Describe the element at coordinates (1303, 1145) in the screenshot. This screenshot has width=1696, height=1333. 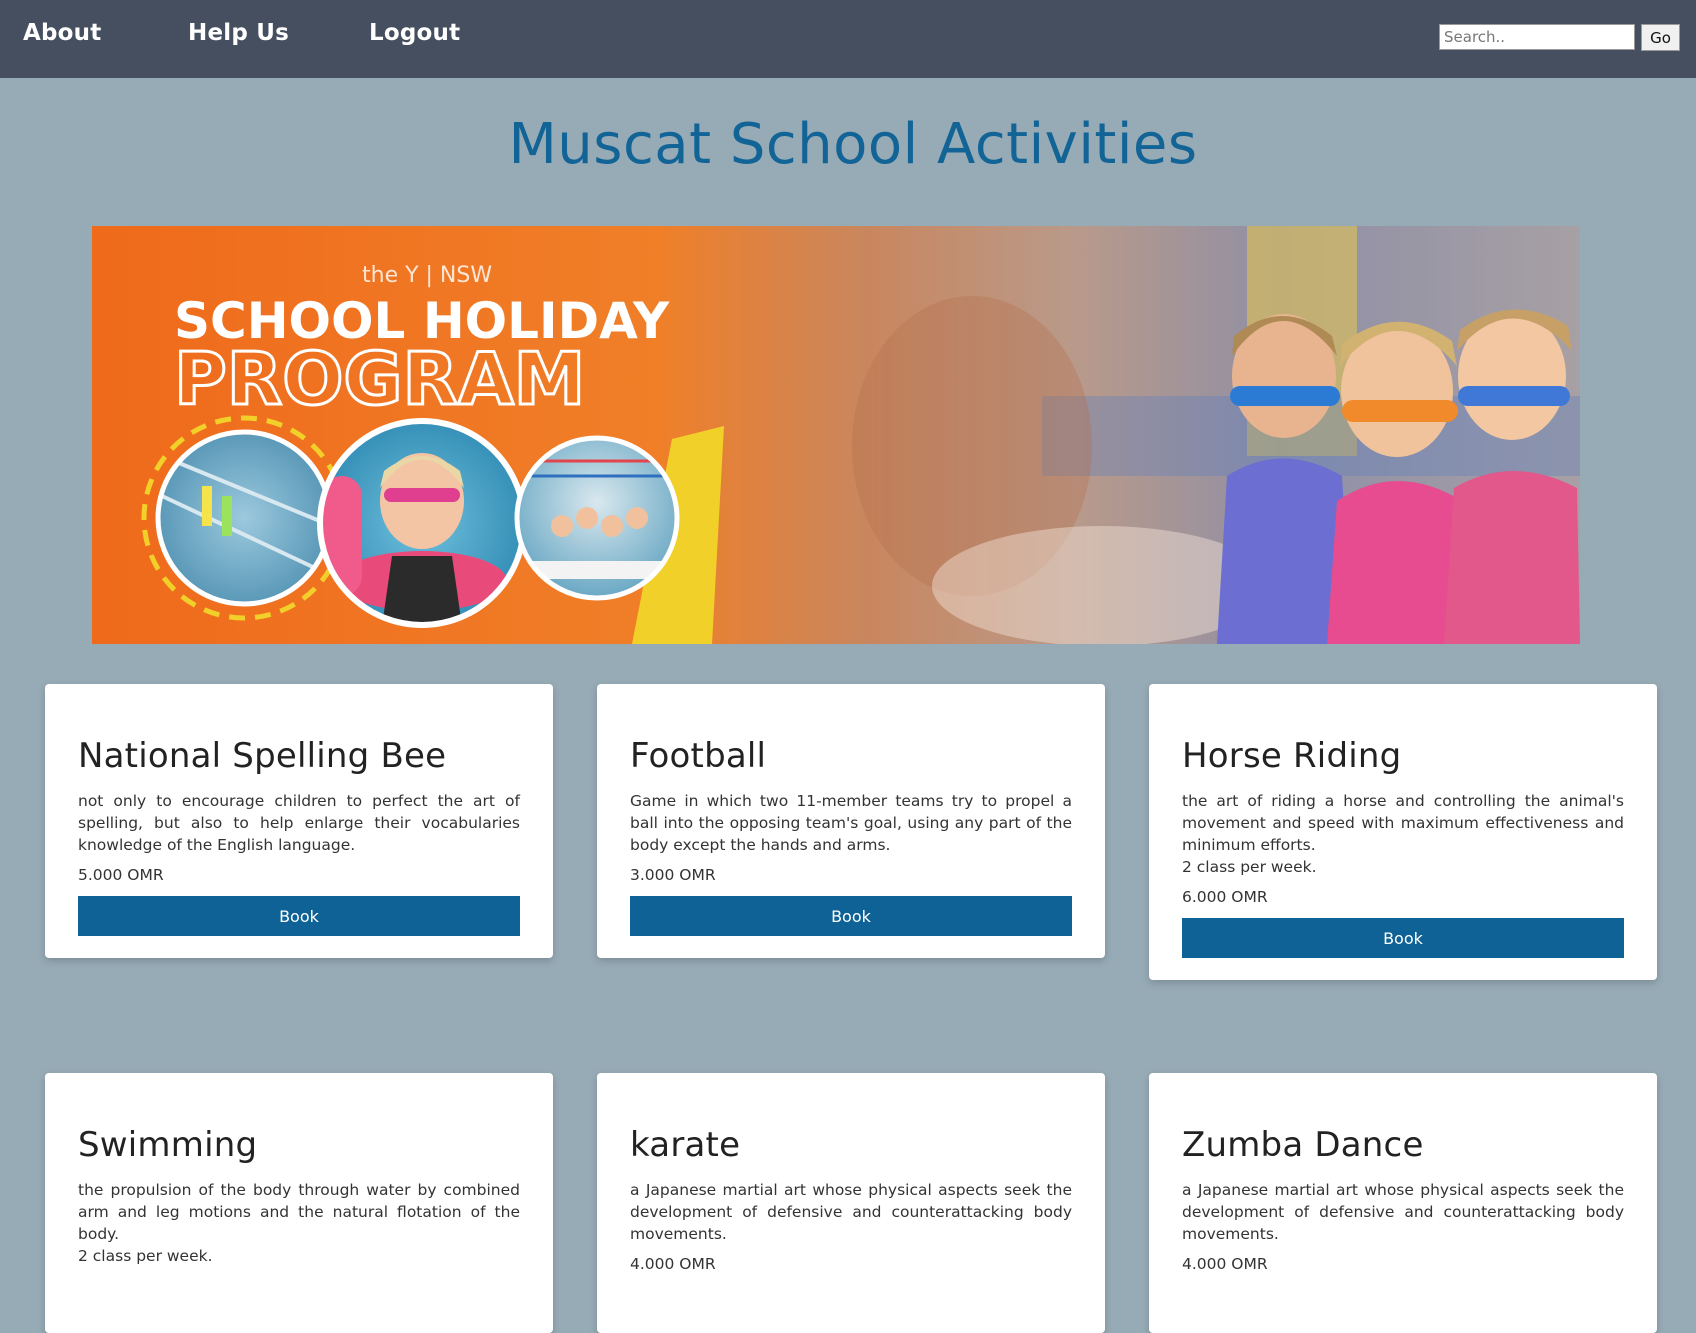
I see `activity-title: Zumba Dance` at that location.